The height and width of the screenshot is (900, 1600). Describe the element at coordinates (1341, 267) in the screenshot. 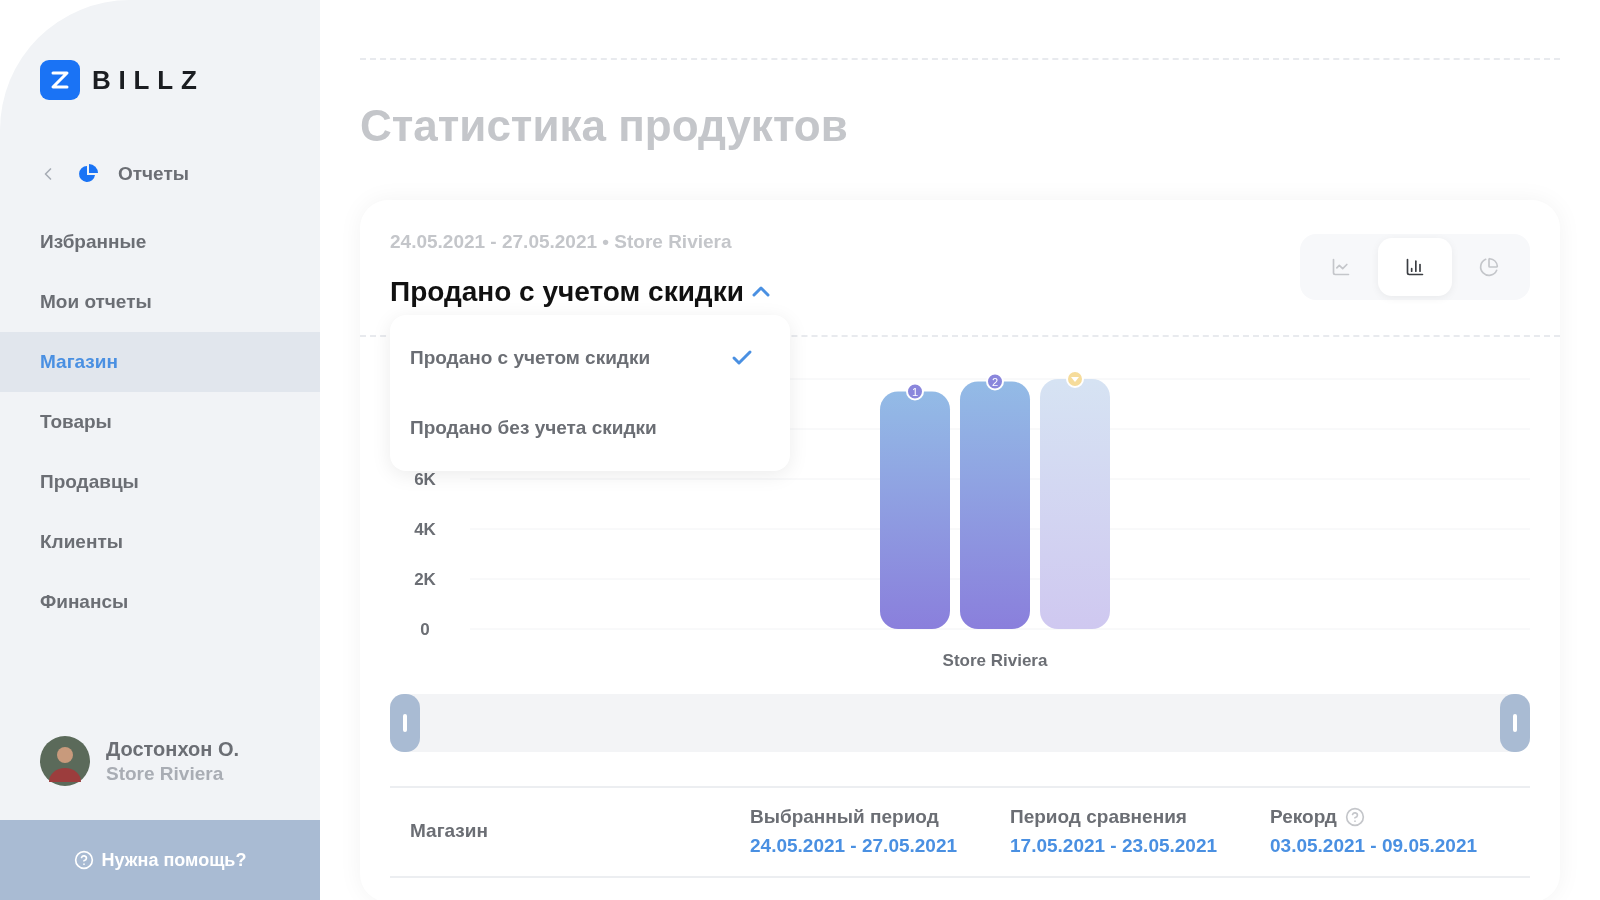

I see `line-chart-icon` at that location.